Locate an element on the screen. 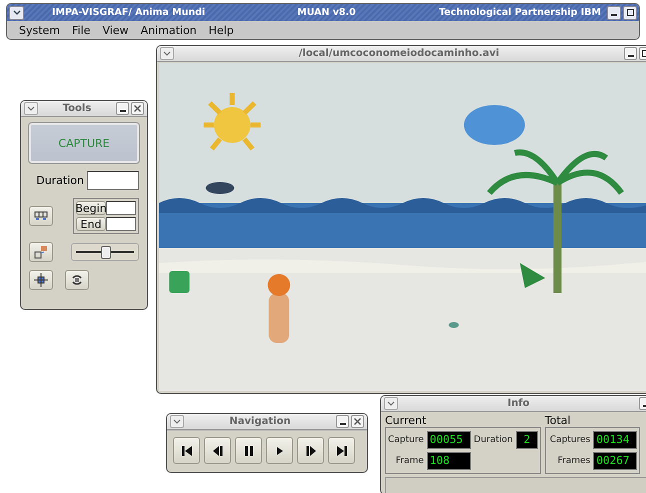 This screenshot has width=646, height=493. window-title: Navigation is located at coordinates (260, 421).